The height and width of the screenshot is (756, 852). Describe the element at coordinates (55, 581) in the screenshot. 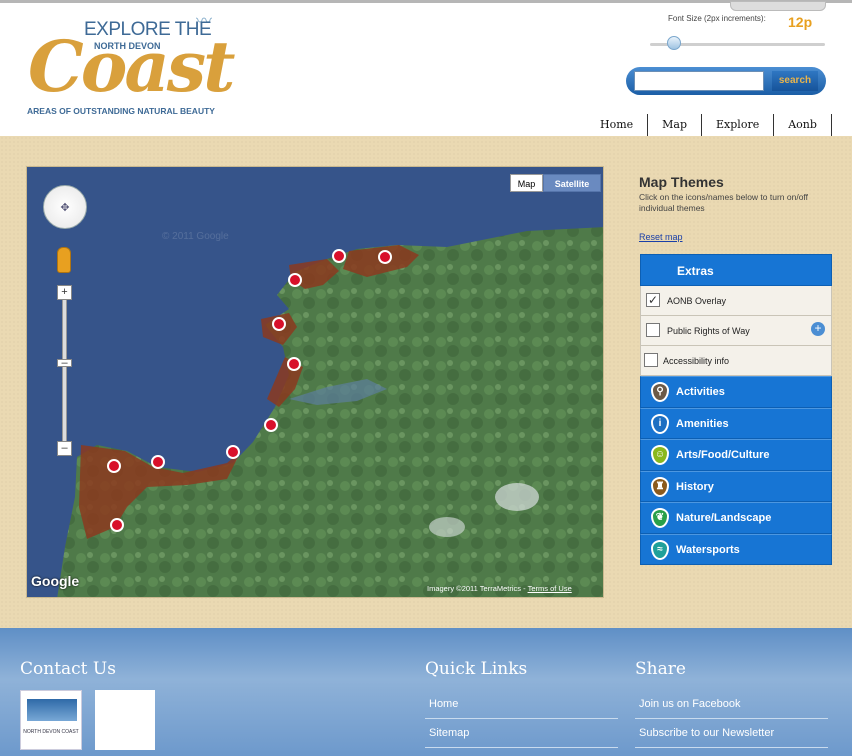

I see `google-logo: Google` at that location.